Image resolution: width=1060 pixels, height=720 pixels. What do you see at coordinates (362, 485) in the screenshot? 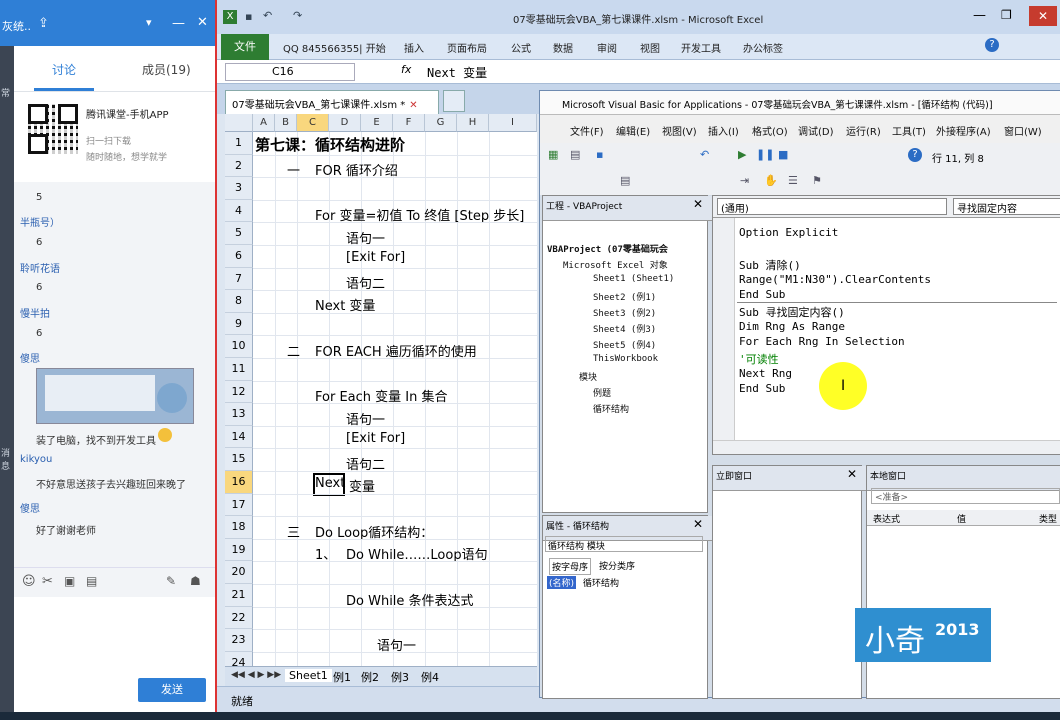
I see `cell: 变量` at bounding box center [362, 485].